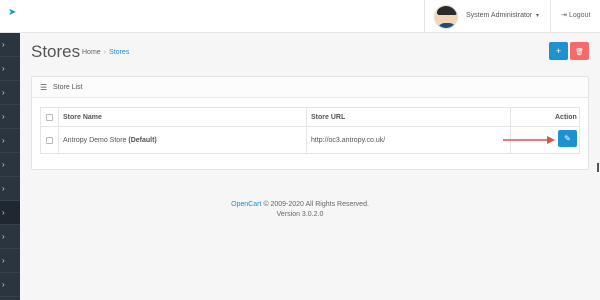 The height and width of the screenshot is (300, 600). I want to click on store-url-cell: http://oc3.antropy.co.uk/, so click(348, 140).